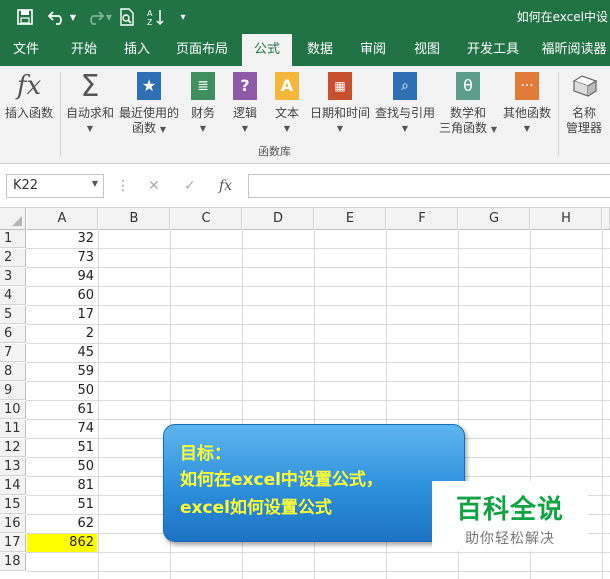 This screenshot has width=610, height=579. What do you see at coordinates (62, 505) in the screenshot?
I see `cell-a15: 51` at bounding box center [62, 505].